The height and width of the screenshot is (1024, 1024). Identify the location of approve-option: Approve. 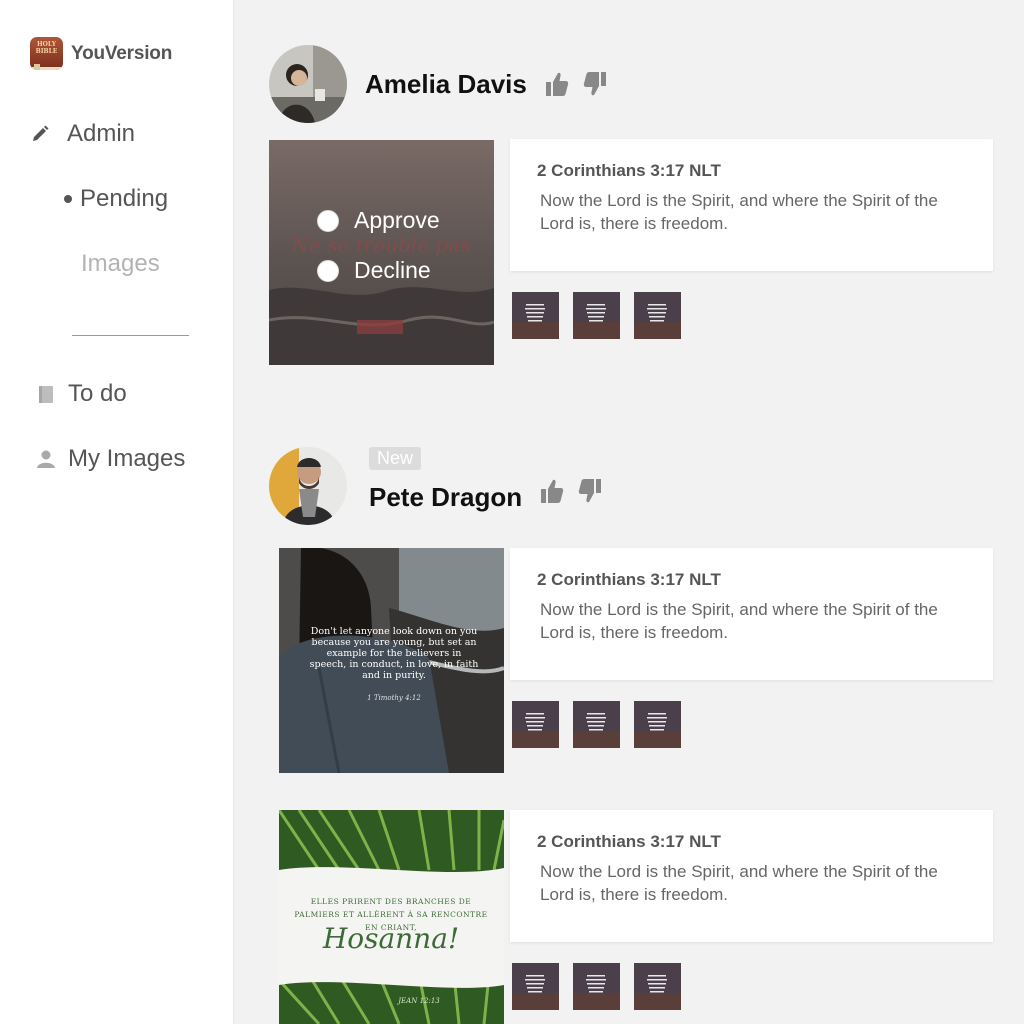
(378, 220).